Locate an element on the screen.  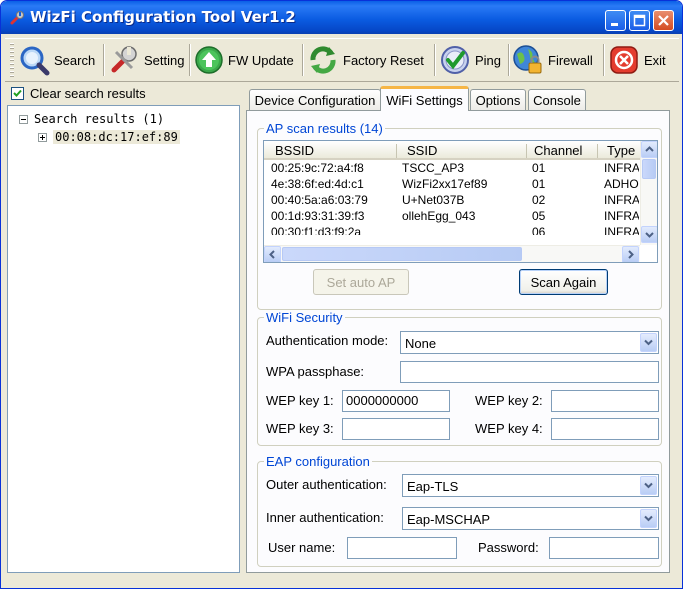
firewall-button-label: Firewall is located at coordinates (570, 60).